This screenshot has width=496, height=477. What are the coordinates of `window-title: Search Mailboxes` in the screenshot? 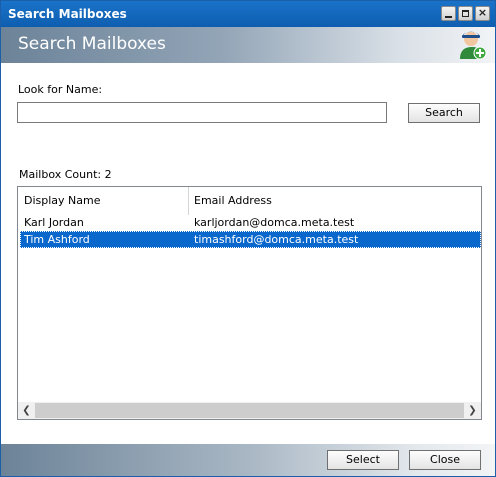 It's located at (67, 14).